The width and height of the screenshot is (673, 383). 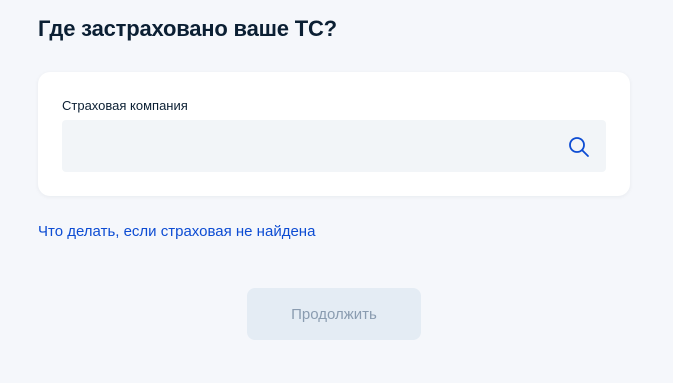 What do you see at coordinates (125, 105) in the screenshot?
I see `insurance-company-label: Страховая компания` at bounding box center [125, 105].